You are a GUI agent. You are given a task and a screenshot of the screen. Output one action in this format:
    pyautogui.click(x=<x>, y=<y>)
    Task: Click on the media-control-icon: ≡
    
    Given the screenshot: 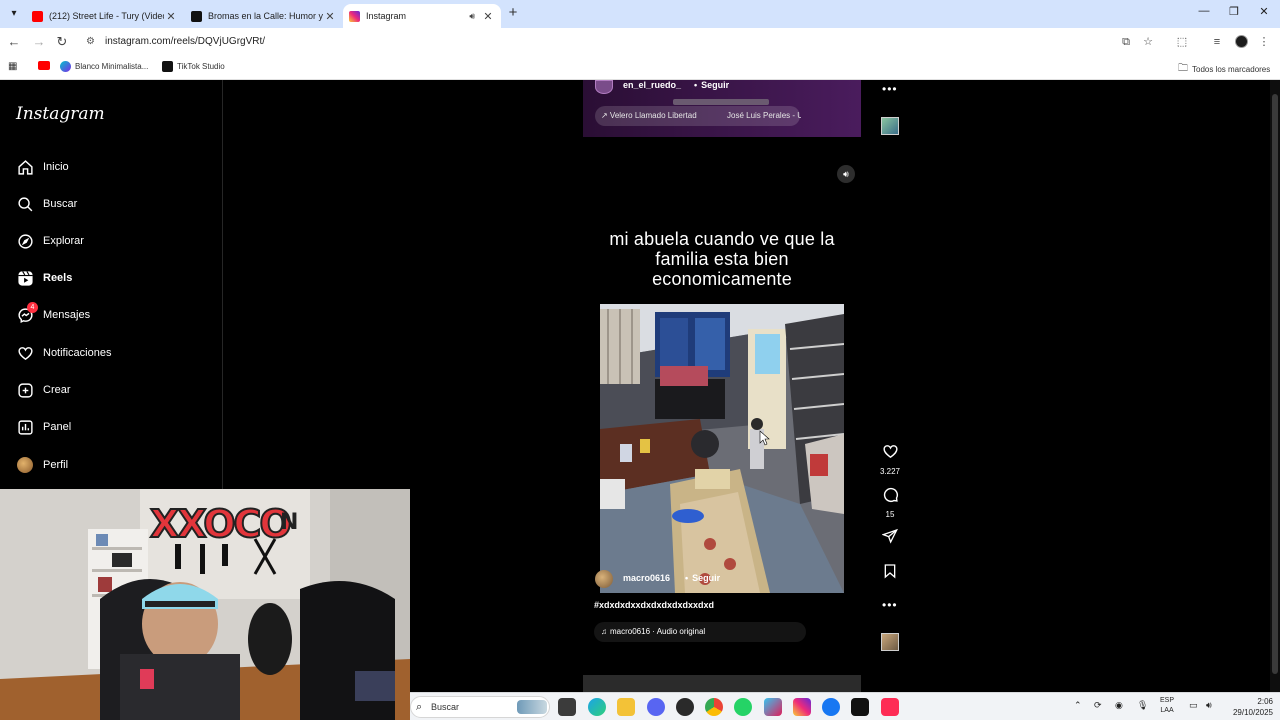 What is the action you would take?
    pyautogui.click(x=1217, y=42)
    